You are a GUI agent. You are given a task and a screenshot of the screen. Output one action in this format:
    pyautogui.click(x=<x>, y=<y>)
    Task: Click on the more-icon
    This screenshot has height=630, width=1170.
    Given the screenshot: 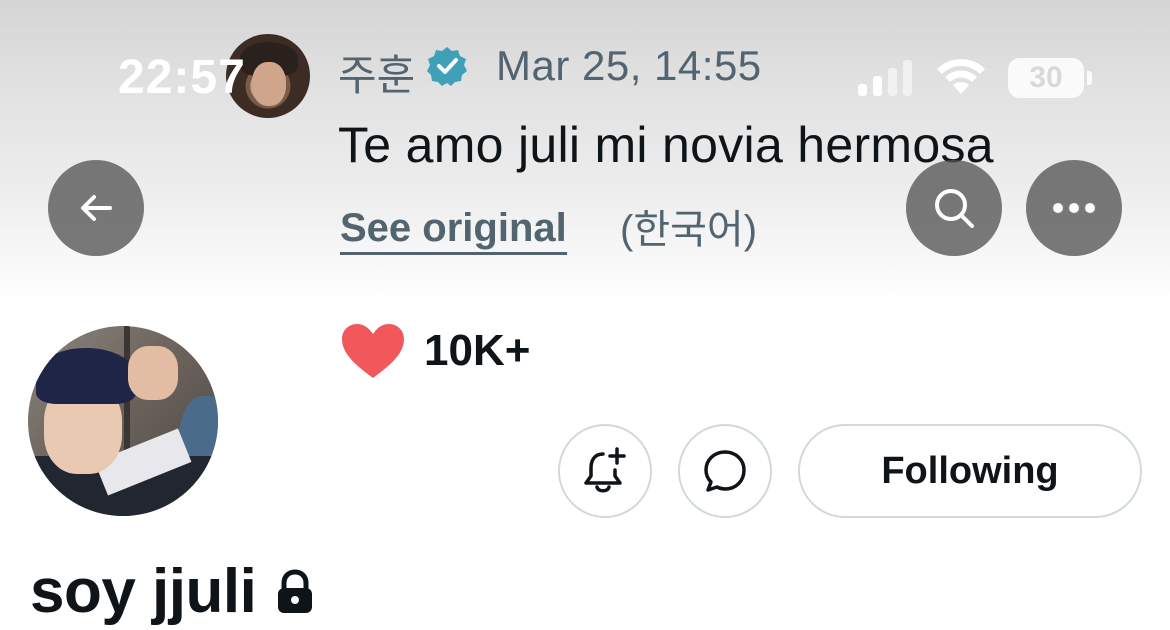 What is the action you would take?
    pyautogui.click(x=1074, y=208)
    